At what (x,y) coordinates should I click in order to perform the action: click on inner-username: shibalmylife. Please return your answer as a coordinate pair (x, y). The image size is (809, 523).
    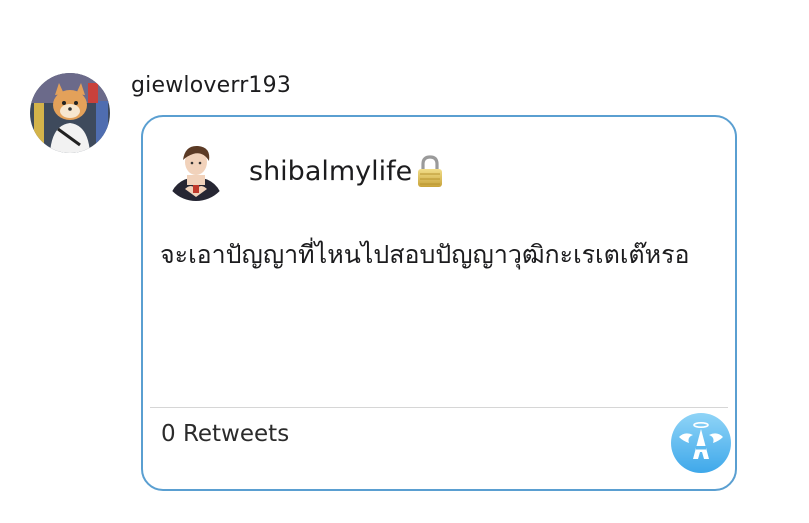
    Looking at the image, I should click on (330, 171).